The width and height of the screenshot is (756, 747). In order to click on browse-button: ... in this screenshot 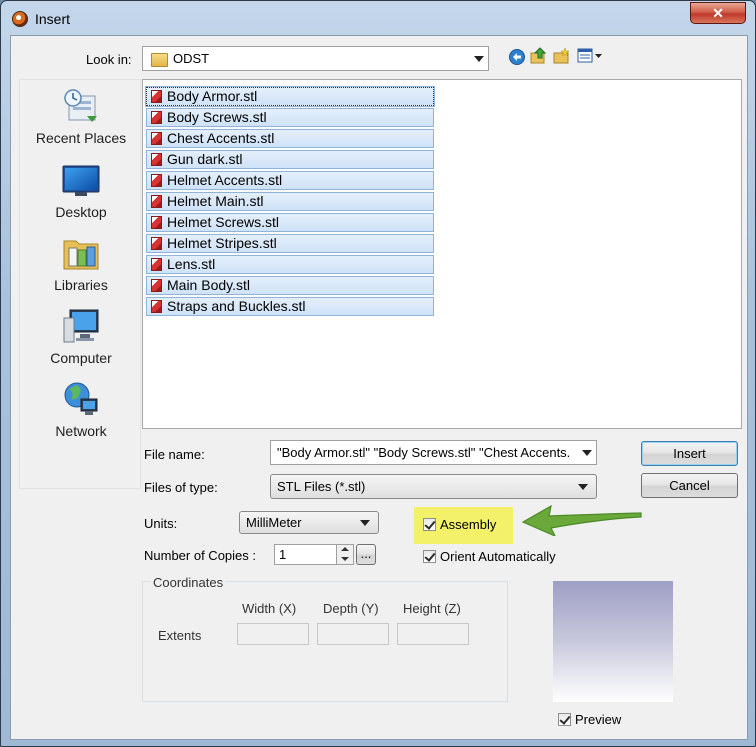, I will do `click(366, 554)`.